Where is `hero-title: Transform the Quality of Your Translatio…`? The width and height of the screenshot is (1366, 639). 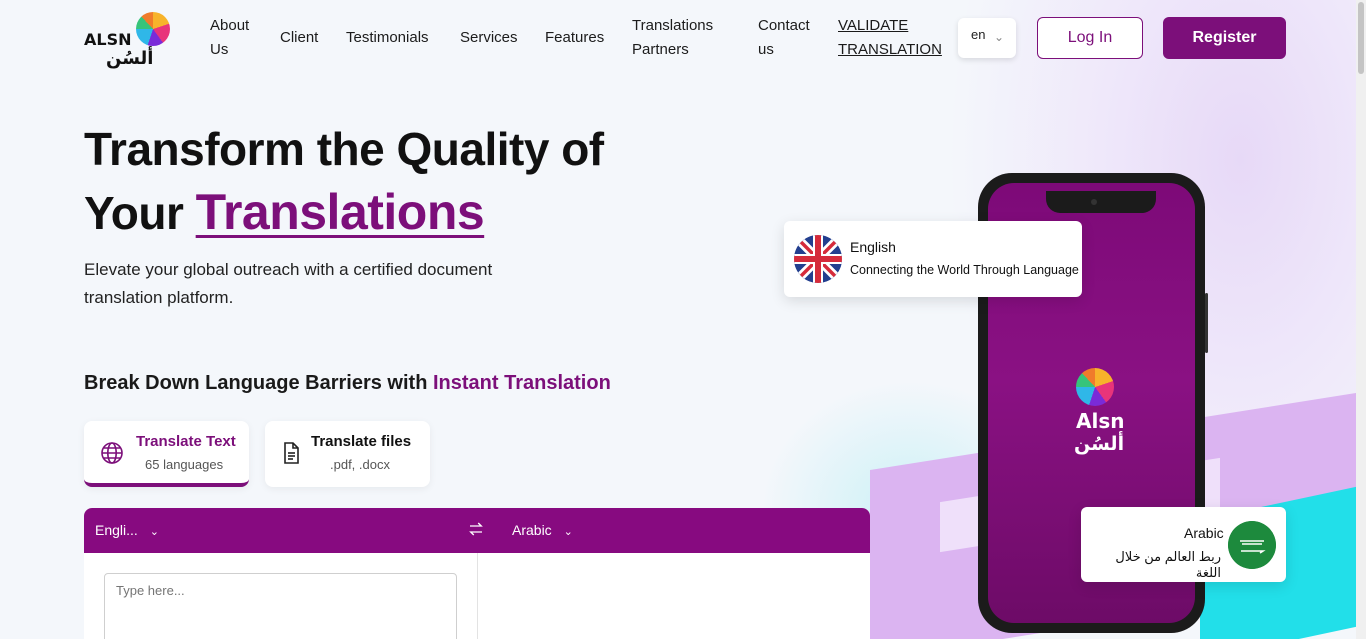
hero-title: Transform the Quality of Your Translatio… is located at coordinates (364, 181).